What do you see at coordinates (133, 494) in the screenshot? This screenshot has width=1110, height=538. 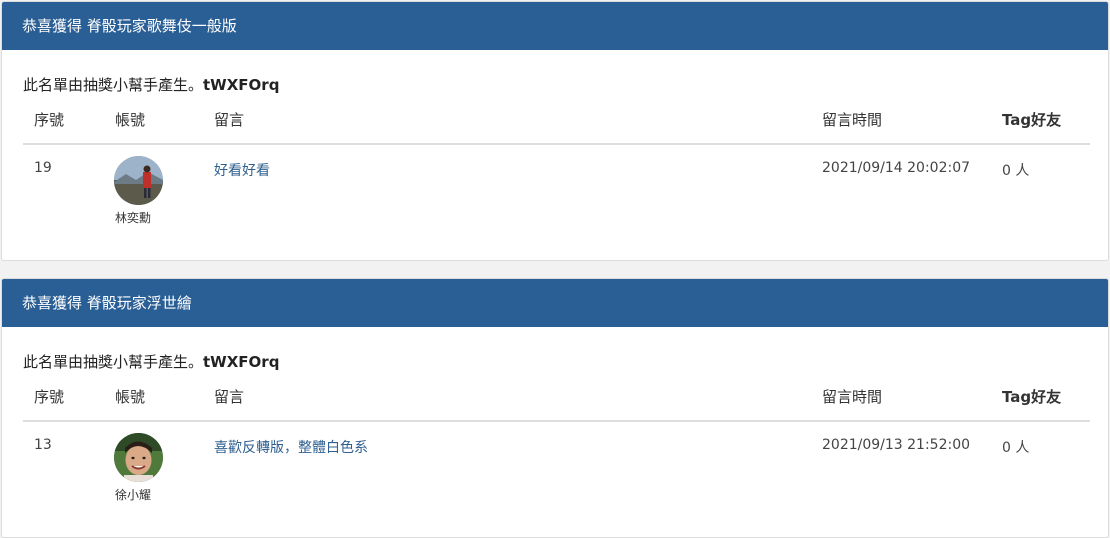 I see `account-name: 徐小耀` at bounding box center [133, 494].